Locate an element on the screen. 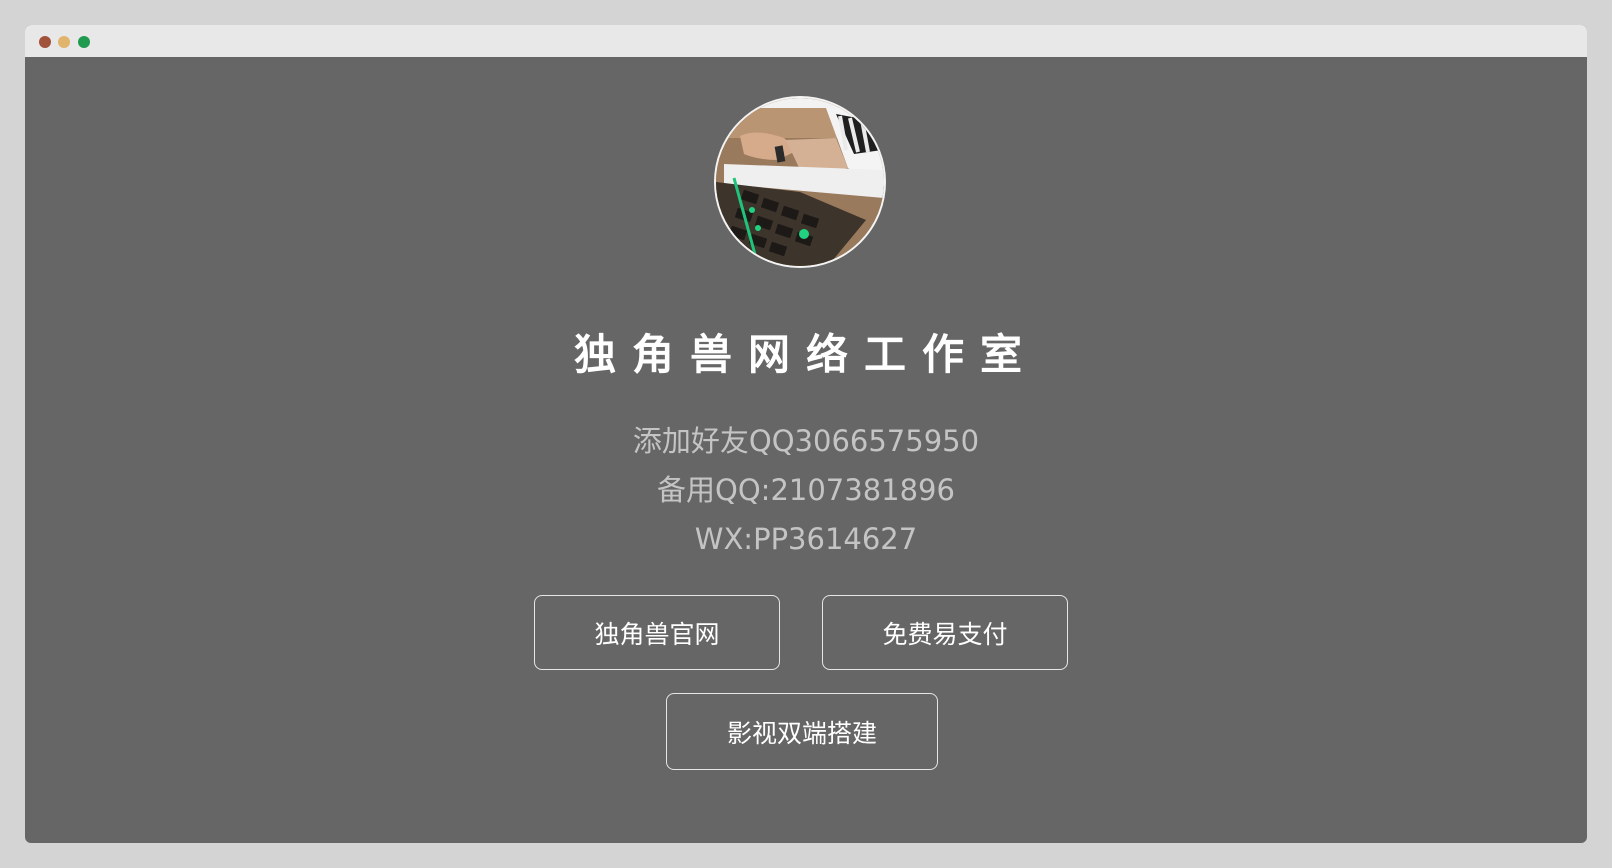  window-titlebar is located at coordinates (806, 41).